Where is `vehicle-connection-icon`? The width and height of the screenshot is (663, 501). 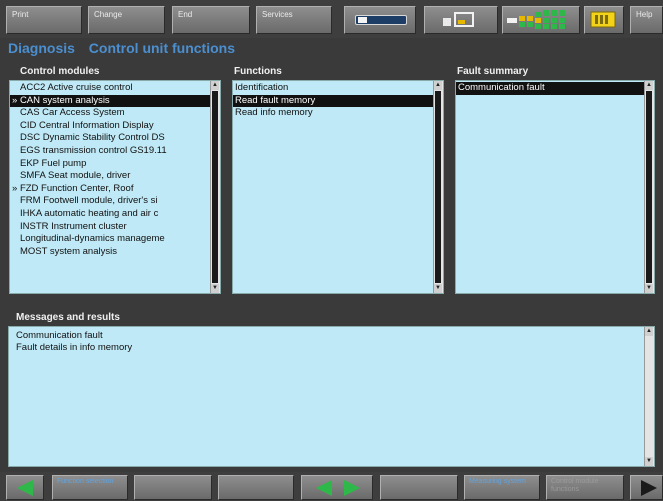
vehicle-connection-icon is located at coordinates (458, 19).